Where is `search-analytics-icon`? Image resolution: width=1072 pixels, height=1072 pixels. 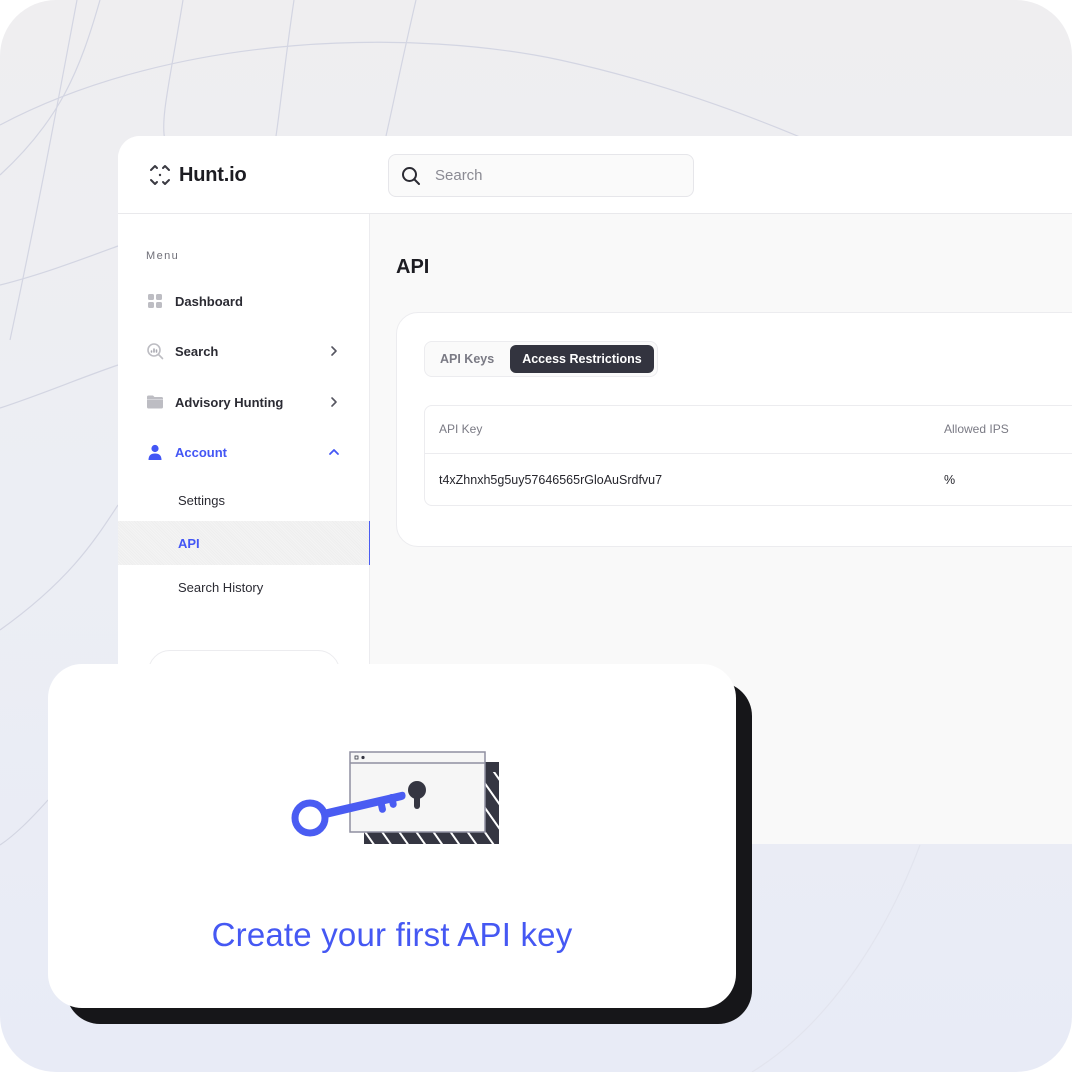 search-analytics-icon is located at coordinates (155, 351).